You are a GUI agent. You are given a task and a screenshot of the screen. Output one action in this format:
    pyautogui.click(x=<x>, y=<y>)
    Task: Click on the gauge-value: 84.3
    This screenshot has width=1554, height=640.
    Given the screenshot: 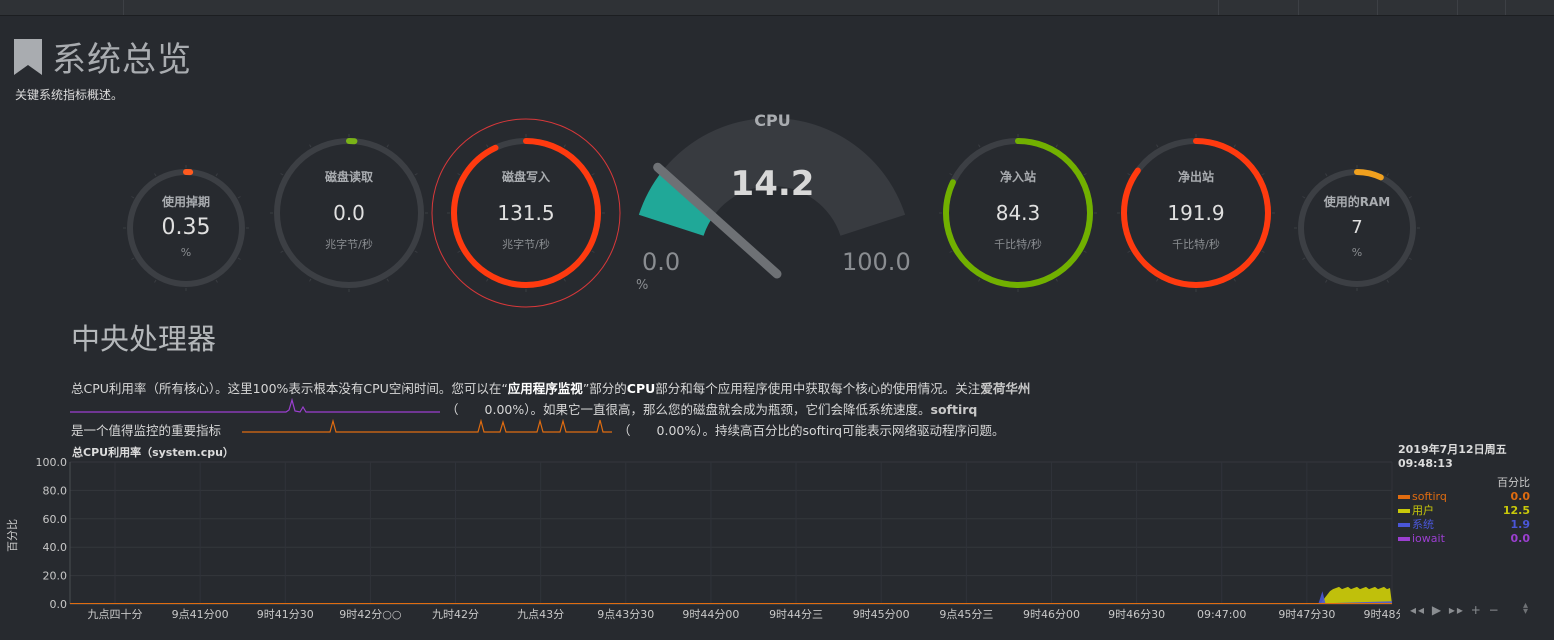 What is the action you would take?
    pyautogui.click(x=1018, y=213)
    